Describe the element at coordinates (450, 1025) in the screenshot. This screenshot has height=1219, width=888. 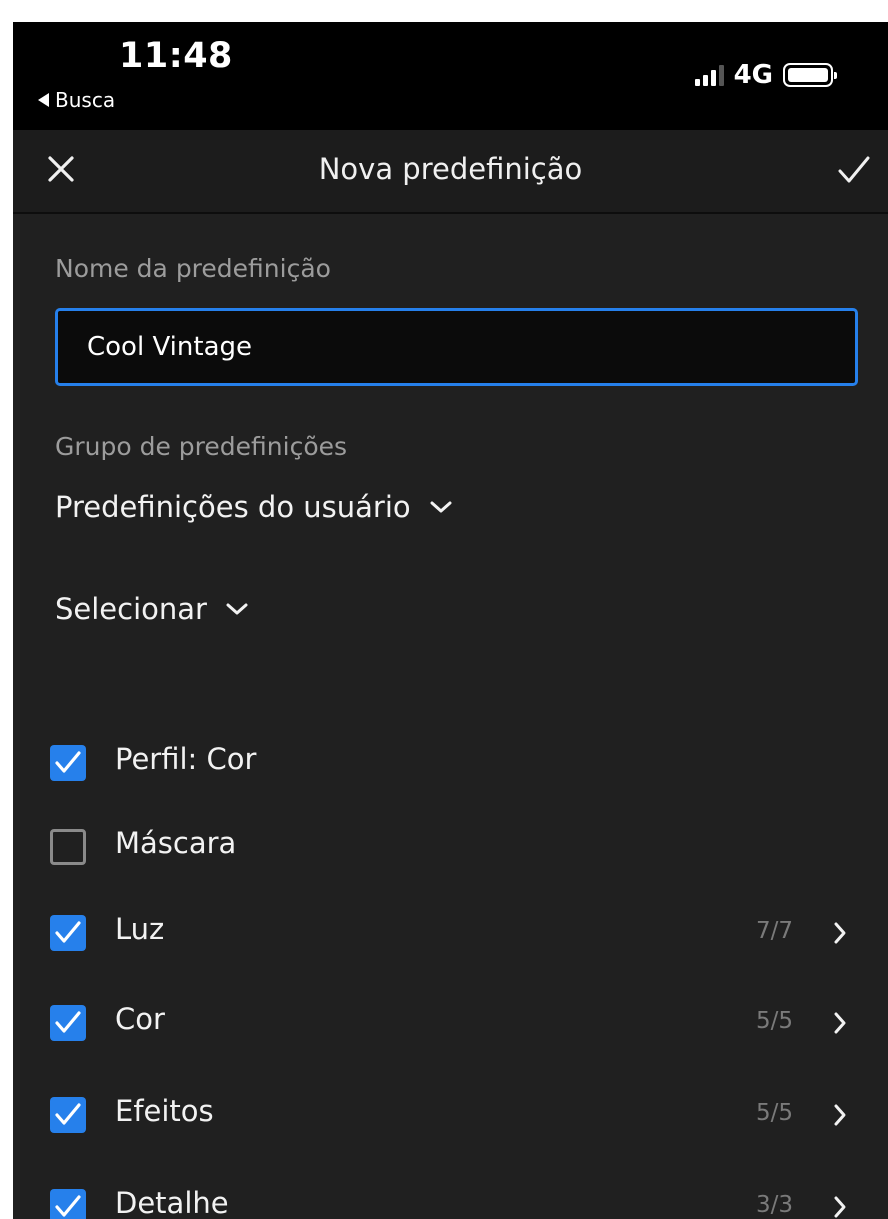
I see `setting-row-cor: Cor 5/5` at that location.